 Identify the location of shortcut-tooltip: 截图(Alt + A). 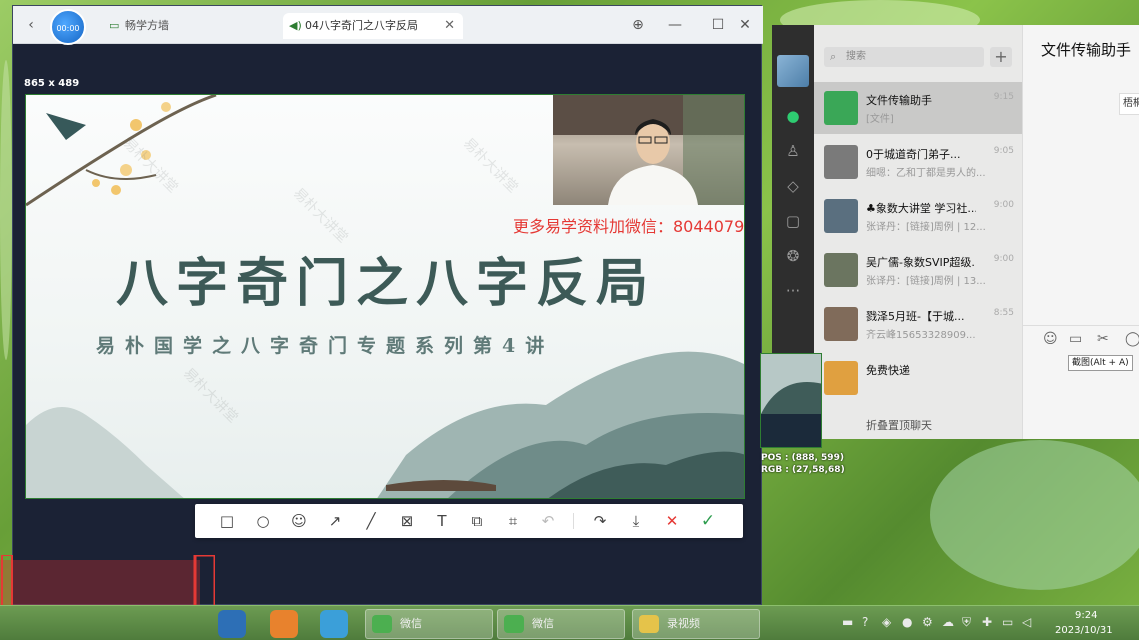
(1100, 363).